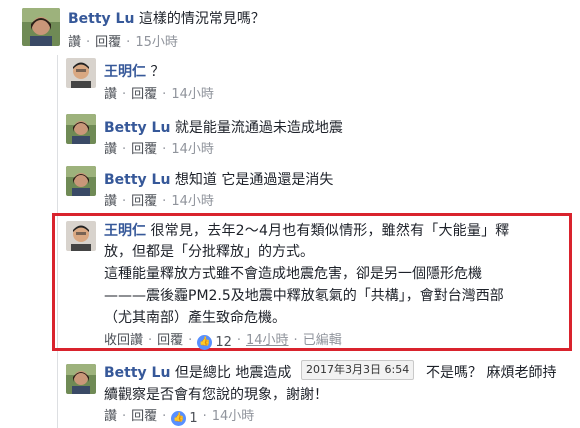 This screenshot has width=580, height=428. Describe the element at coordinates (304, 296) in the screenshot. I see `comment-text-line: ———震後霾PM2.5及地震中釋放氡氣的「共構」，會對台灣西部` at that location.